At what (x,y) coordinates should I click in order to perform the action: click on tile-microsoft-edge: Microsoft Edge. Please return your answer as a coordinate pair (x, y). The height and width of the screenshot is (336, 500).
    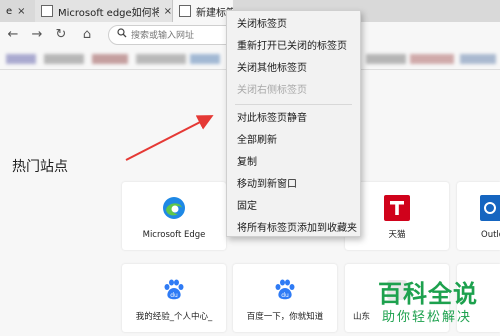
    Looking at the image, I should click on (174, 216).